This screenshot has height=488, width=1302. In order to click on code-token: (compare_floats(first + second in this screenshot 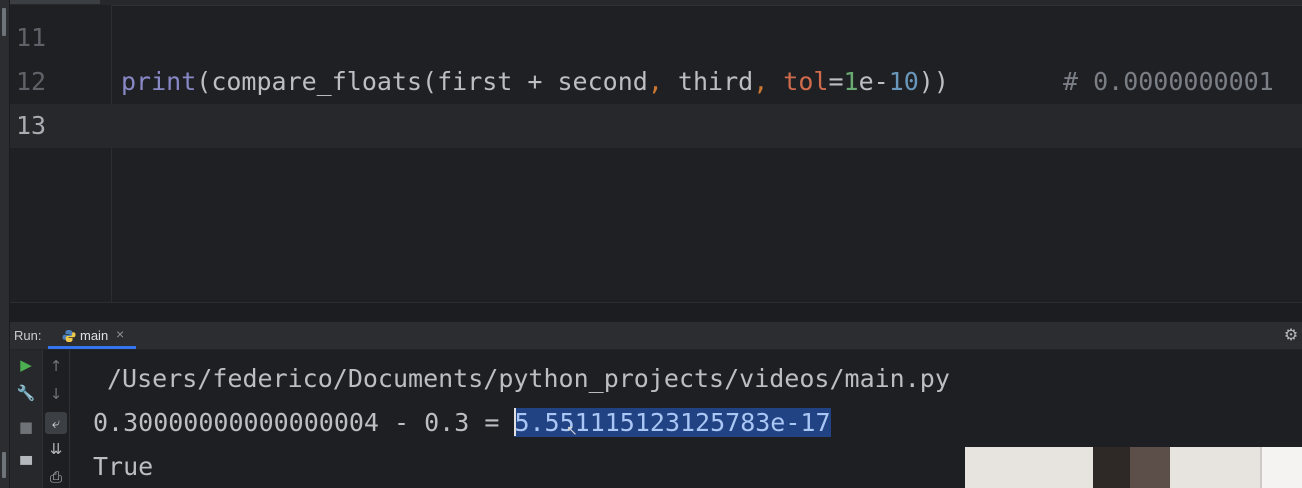, I will do `click(422, 81)`.